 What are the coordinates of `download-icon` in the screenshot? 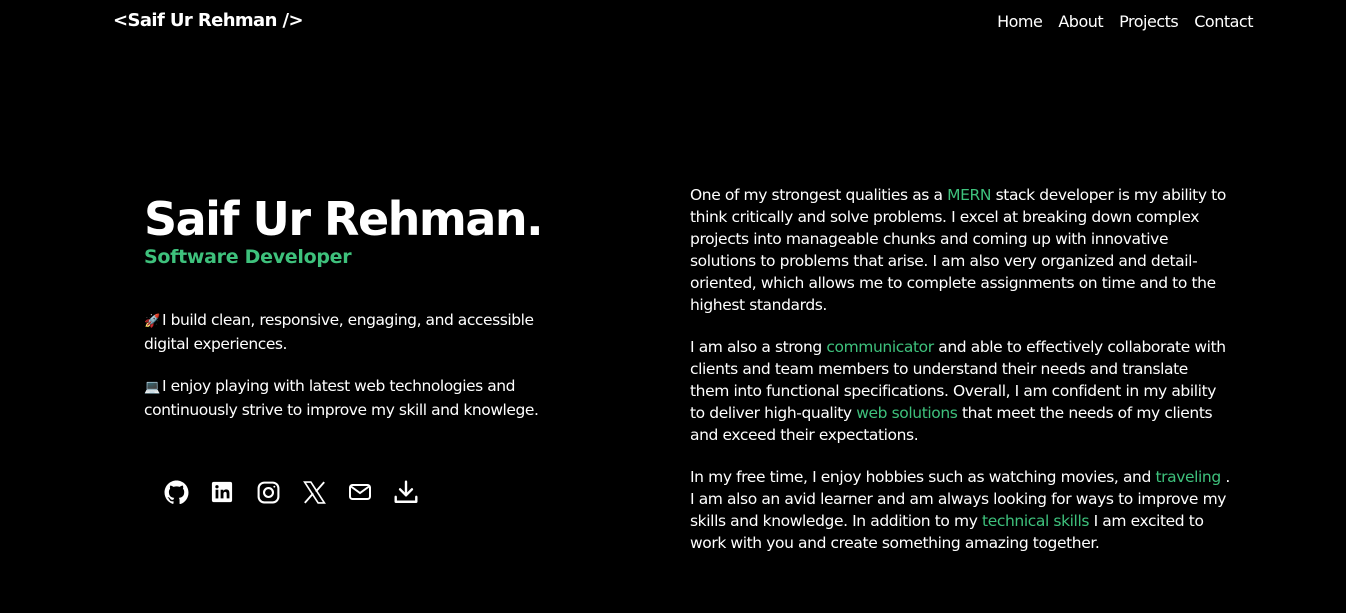 It's located at (406, 492).